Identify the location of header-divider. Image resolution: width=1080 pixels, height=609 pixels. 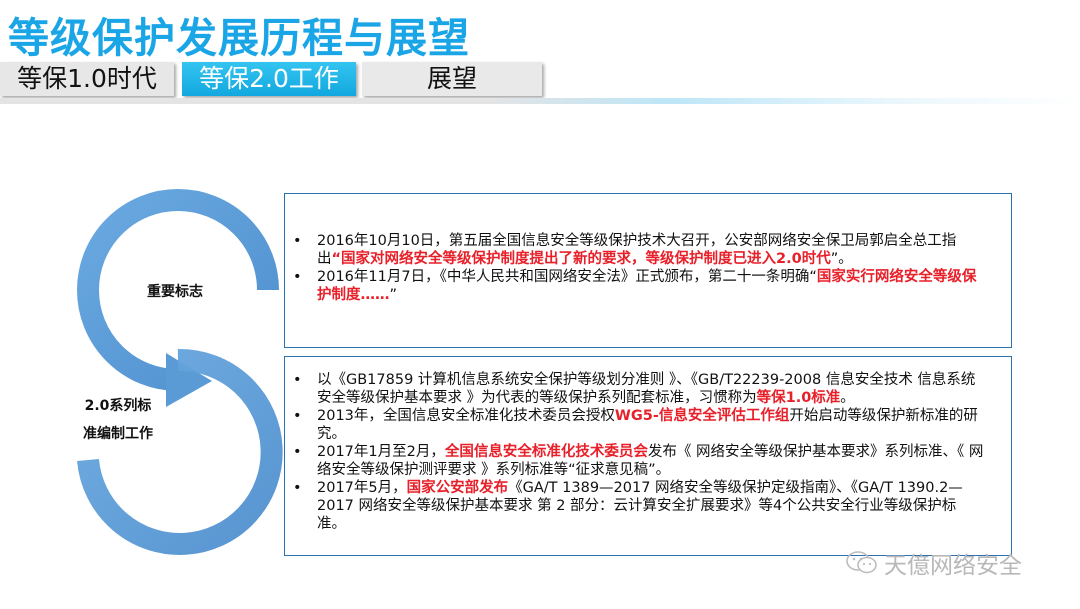
(540, 101).